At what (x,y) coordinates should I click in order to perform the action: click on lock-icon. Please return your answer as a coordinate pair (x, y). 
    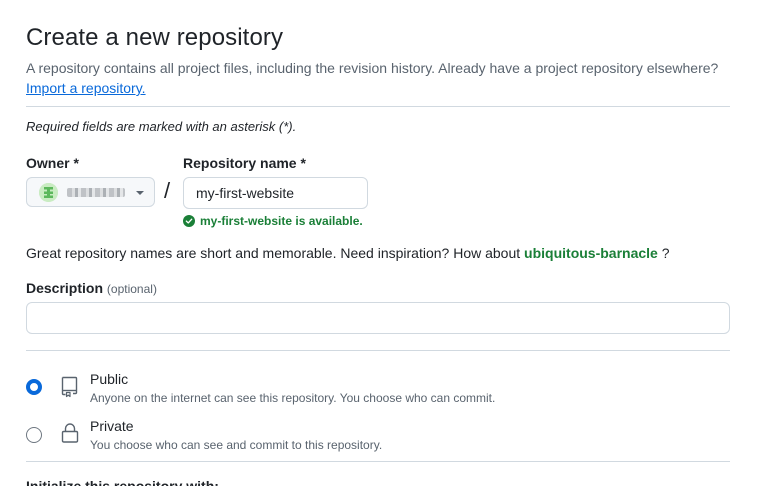
    Looking at the image, I should click on (70, 433).